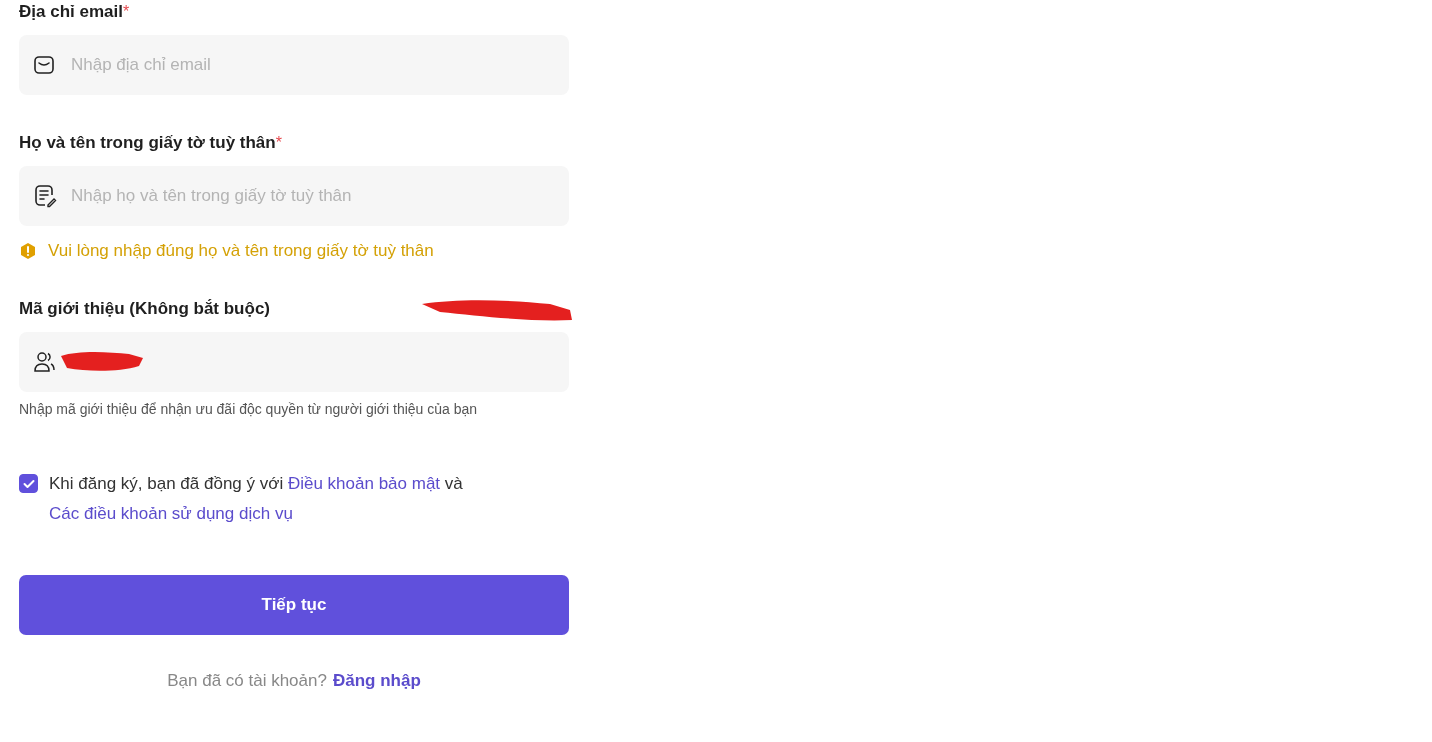  I want to click on terms-link: Các điều khoản sử dụng dịch vụ, so click(171, 513).